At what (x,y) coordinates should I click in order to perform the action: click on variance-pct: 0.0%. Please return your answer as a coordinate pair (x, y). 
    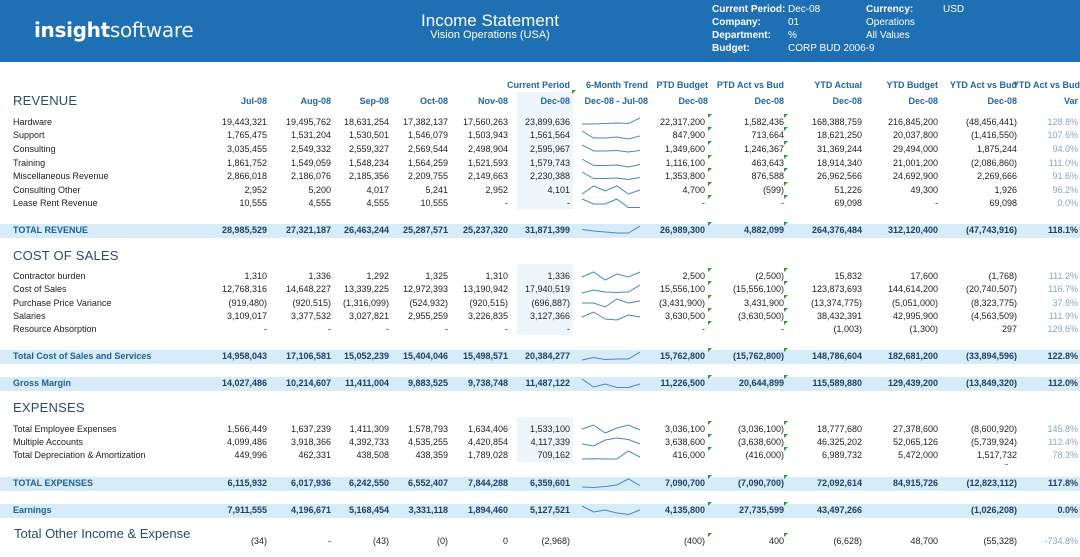
    Looking at the image, I should click on (1067, 203).